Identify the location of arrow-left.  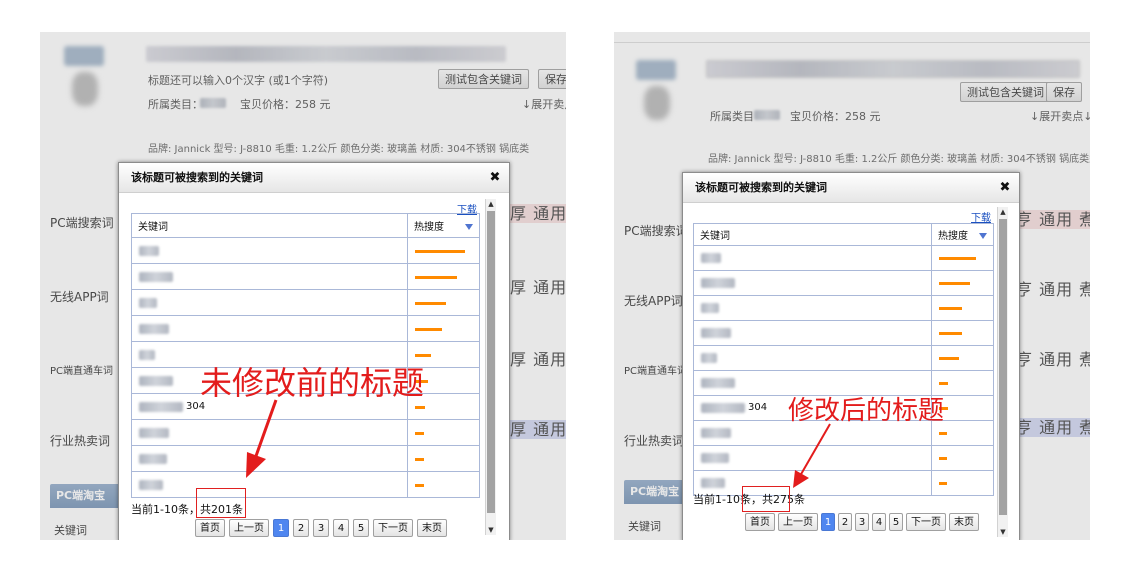
(262, 438).